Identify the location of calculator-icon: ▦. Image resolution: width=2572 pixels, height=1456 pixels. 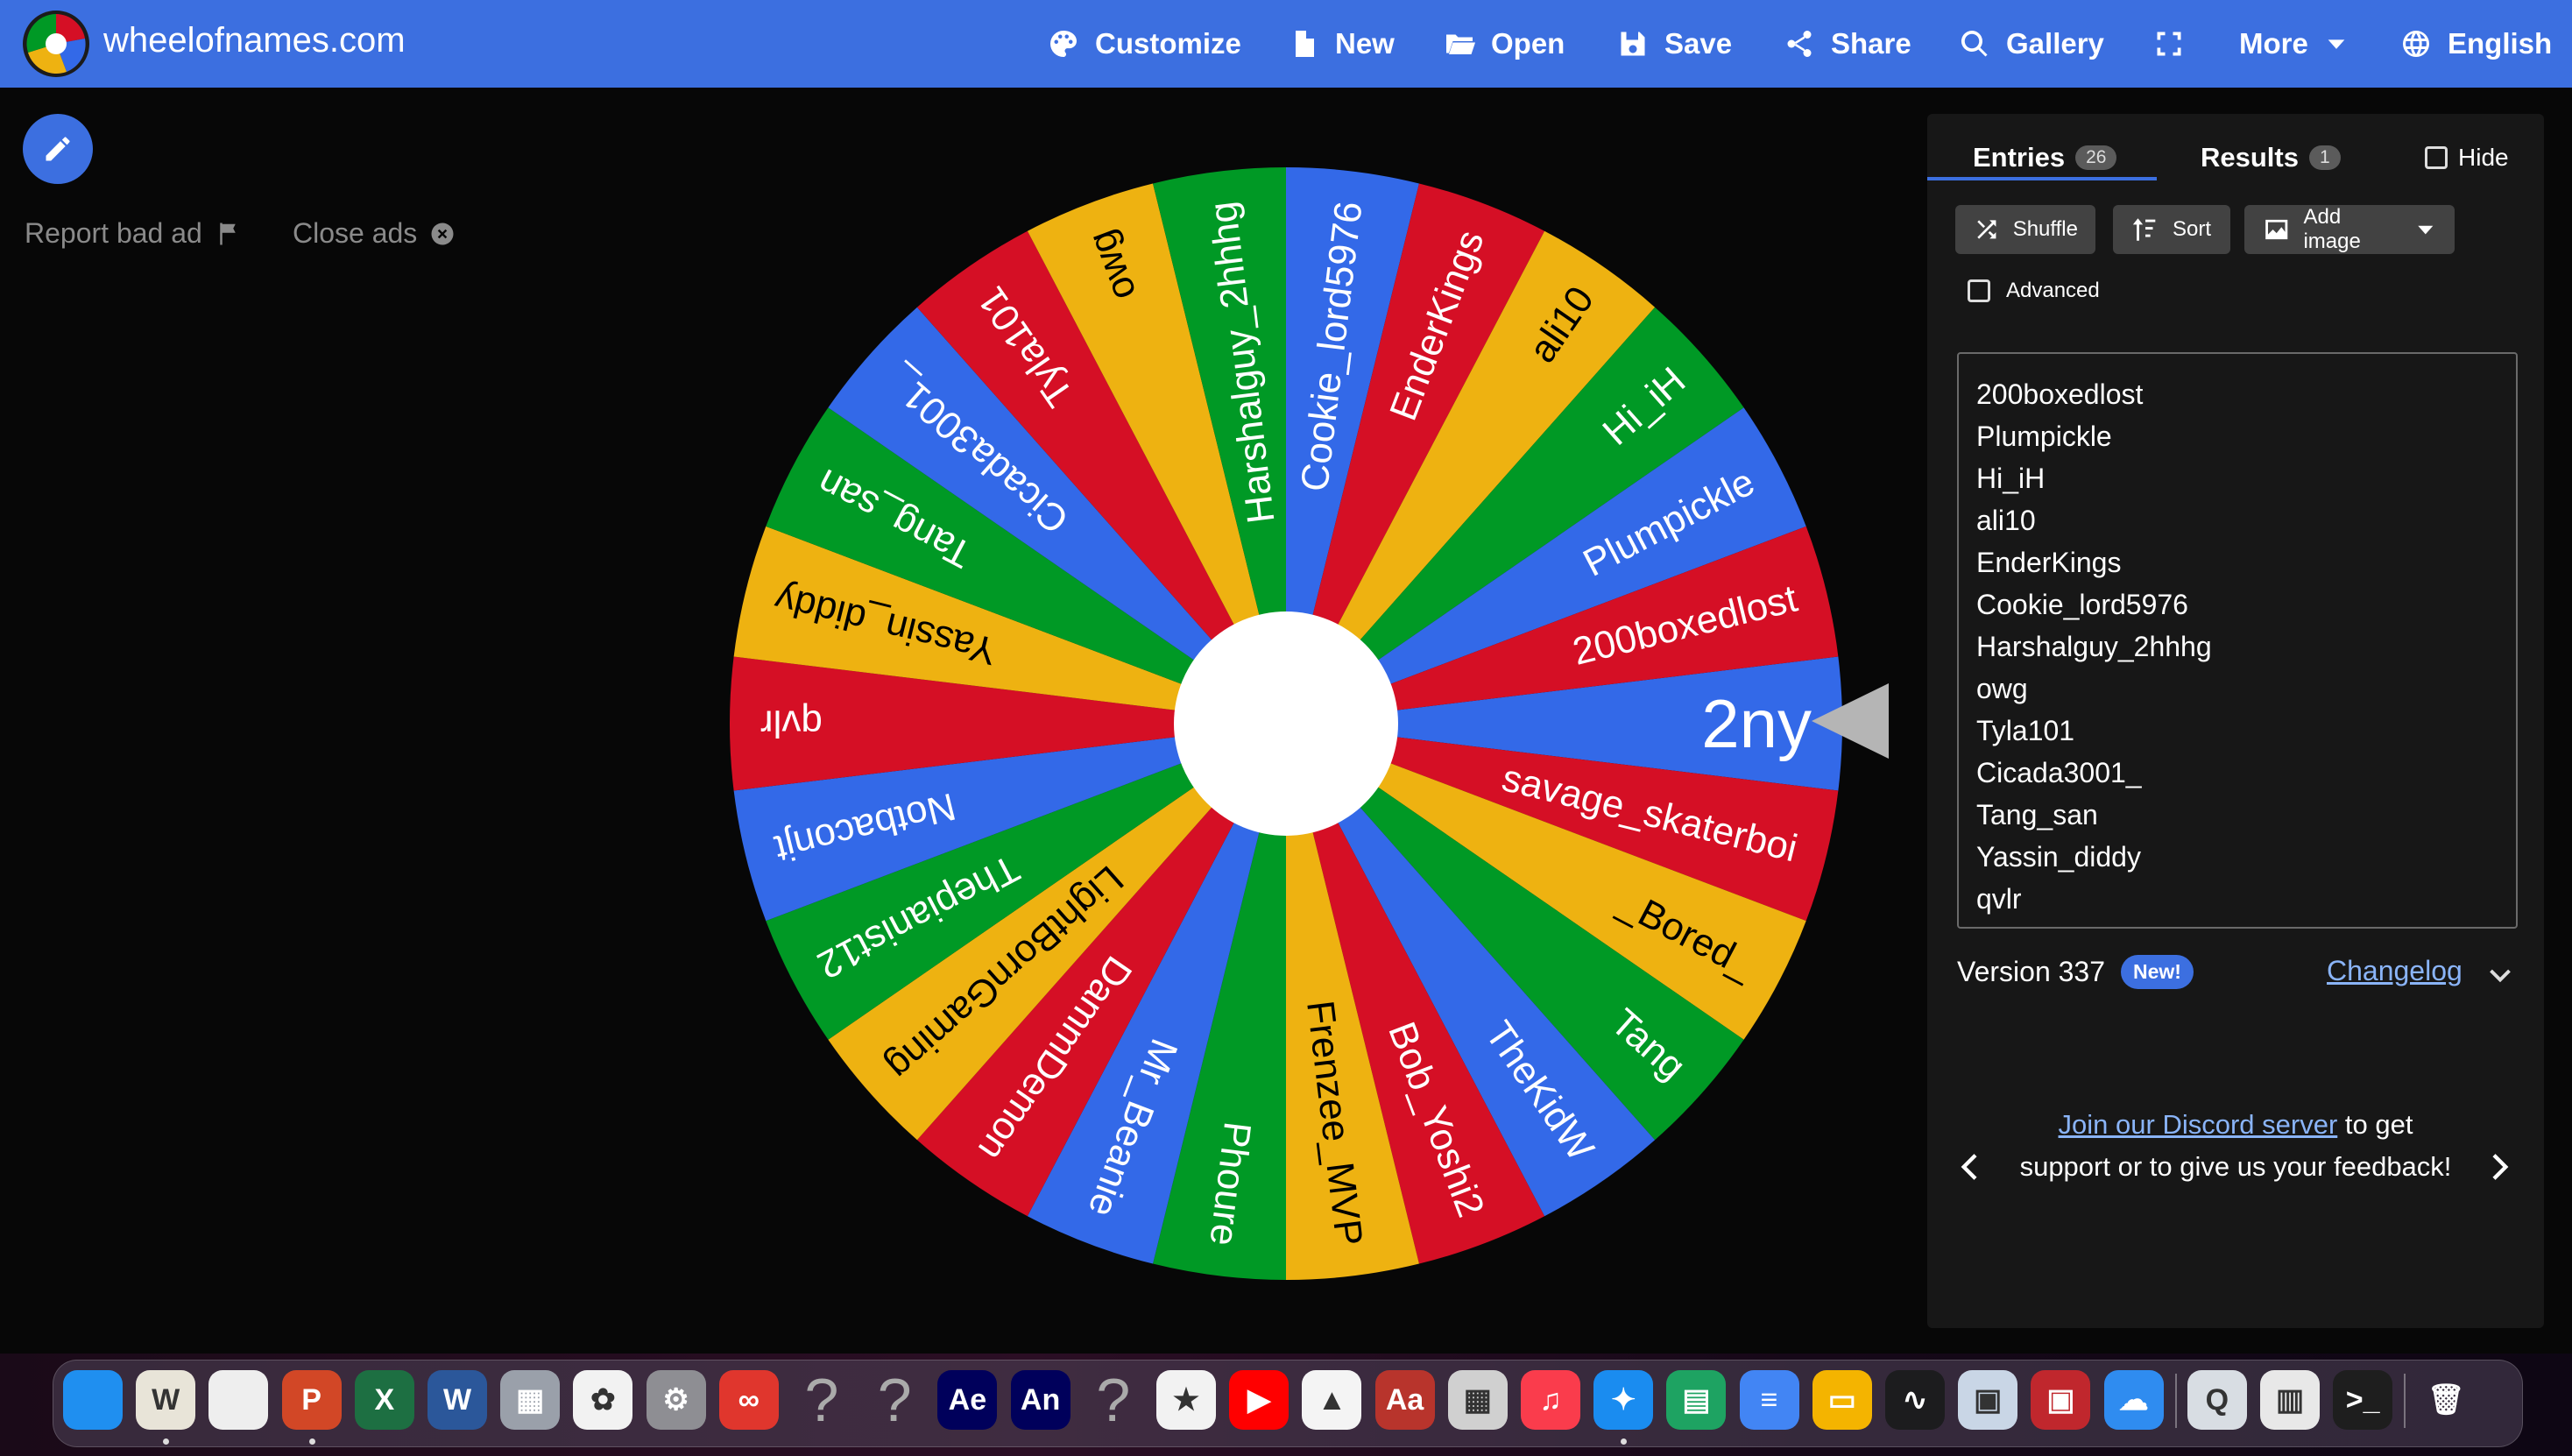
(1477, 1400).